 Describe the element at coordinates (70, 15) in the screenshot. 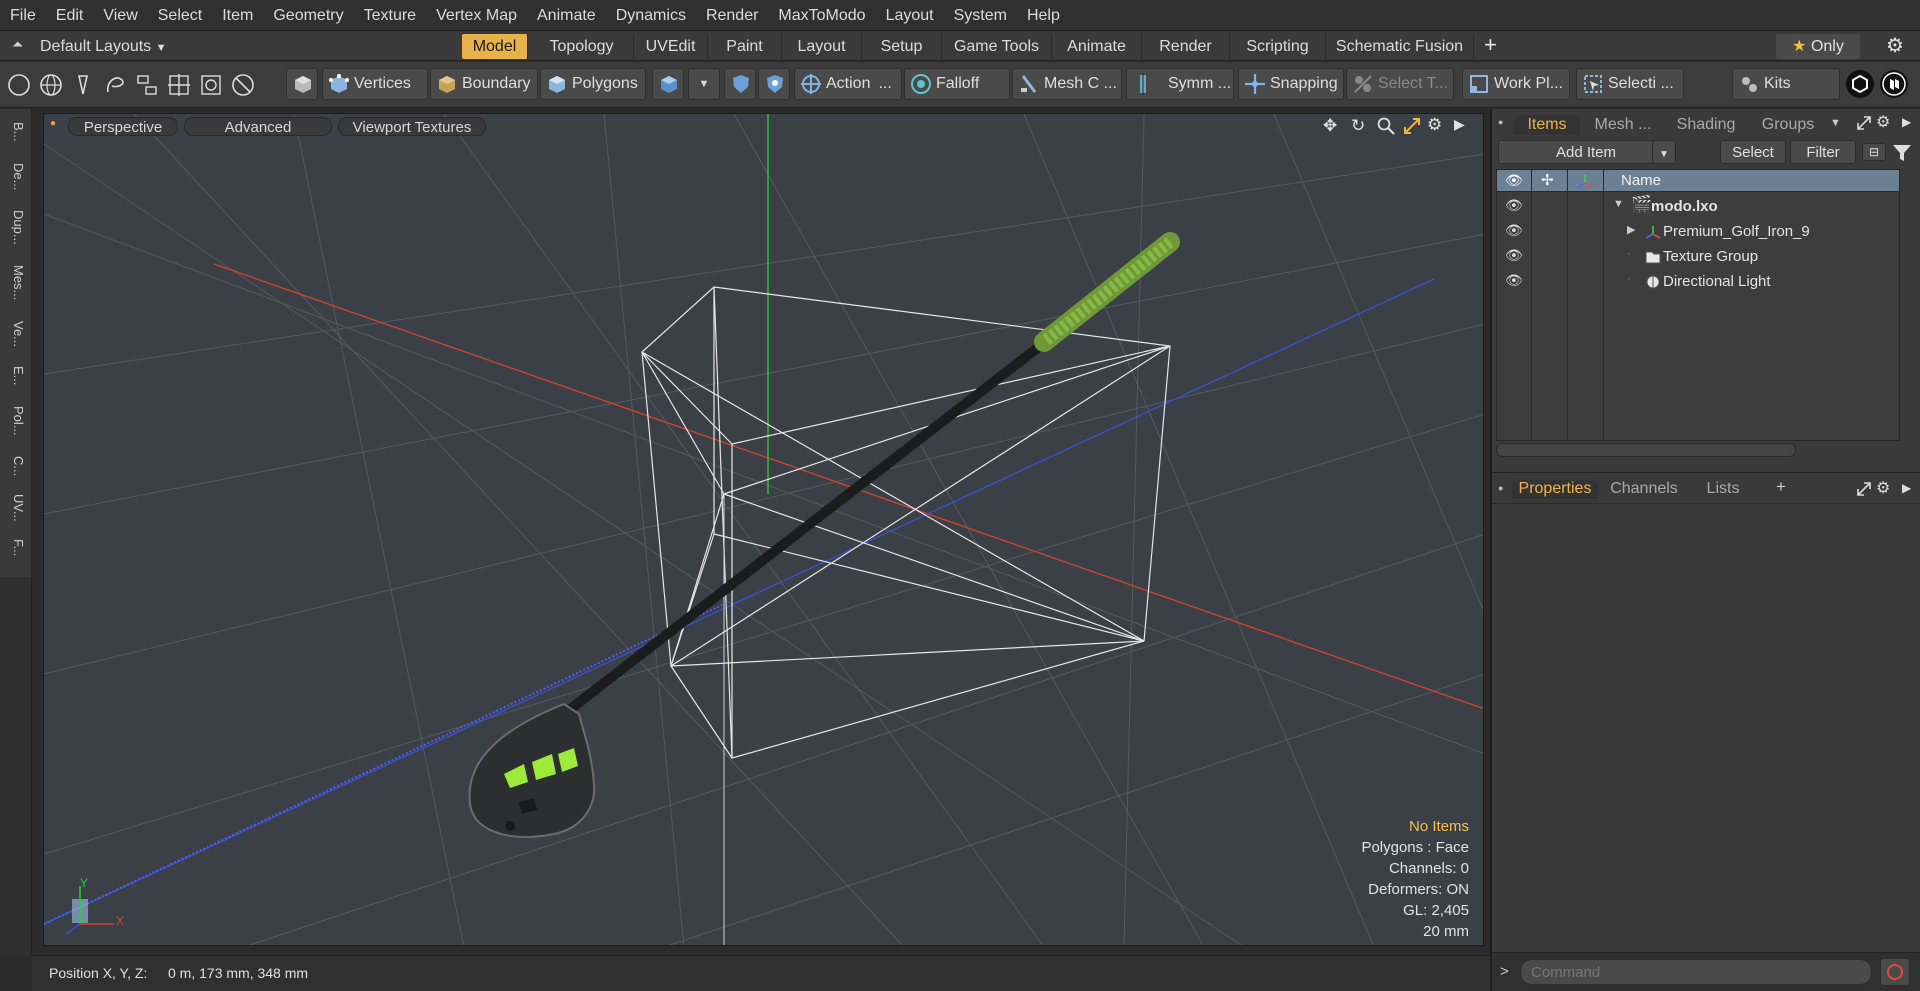

I see `menu-edit: Edit` at that location.